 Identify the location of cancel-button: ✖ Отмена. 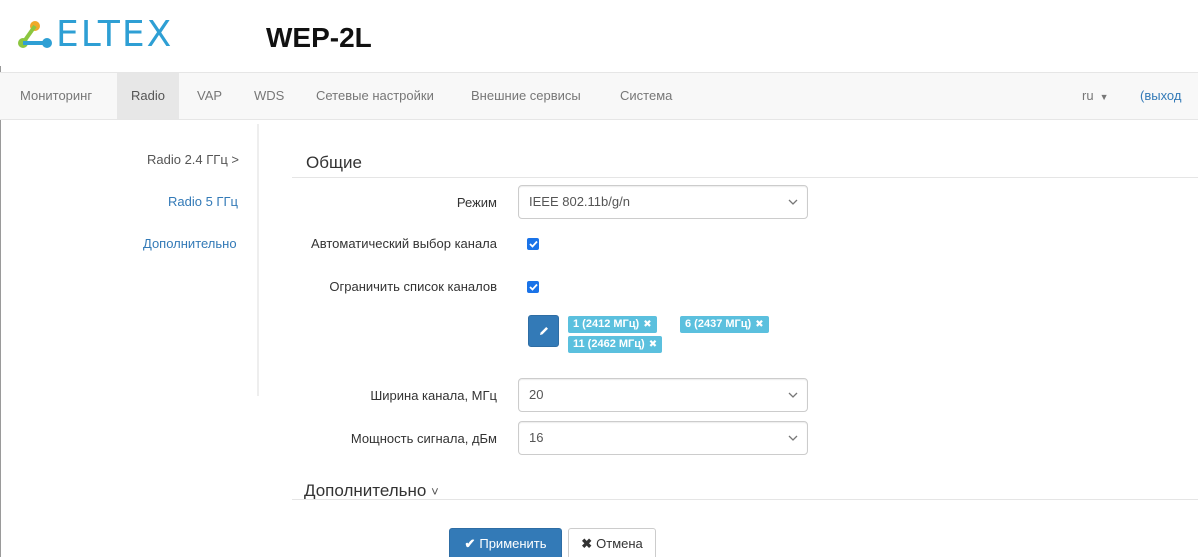
(612, 542).